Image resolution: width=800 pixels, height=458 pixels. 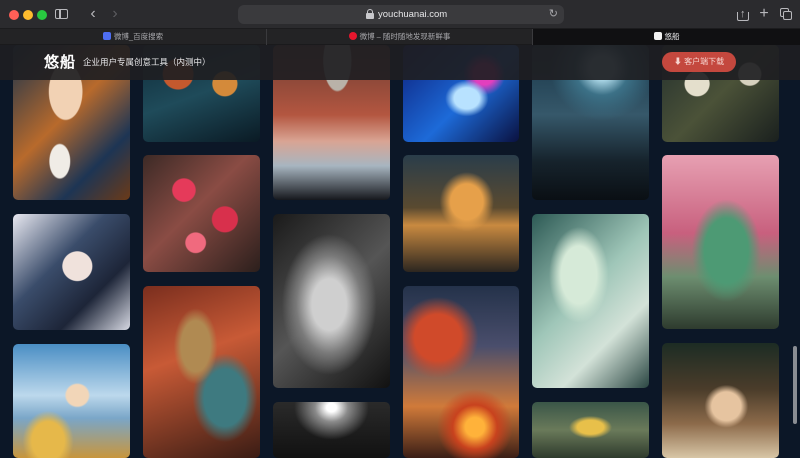 What do you see at coordinates (93, 14) in the screenshot?
I see `chevron-left-icon: ‹` at bounding box center [93, 14].